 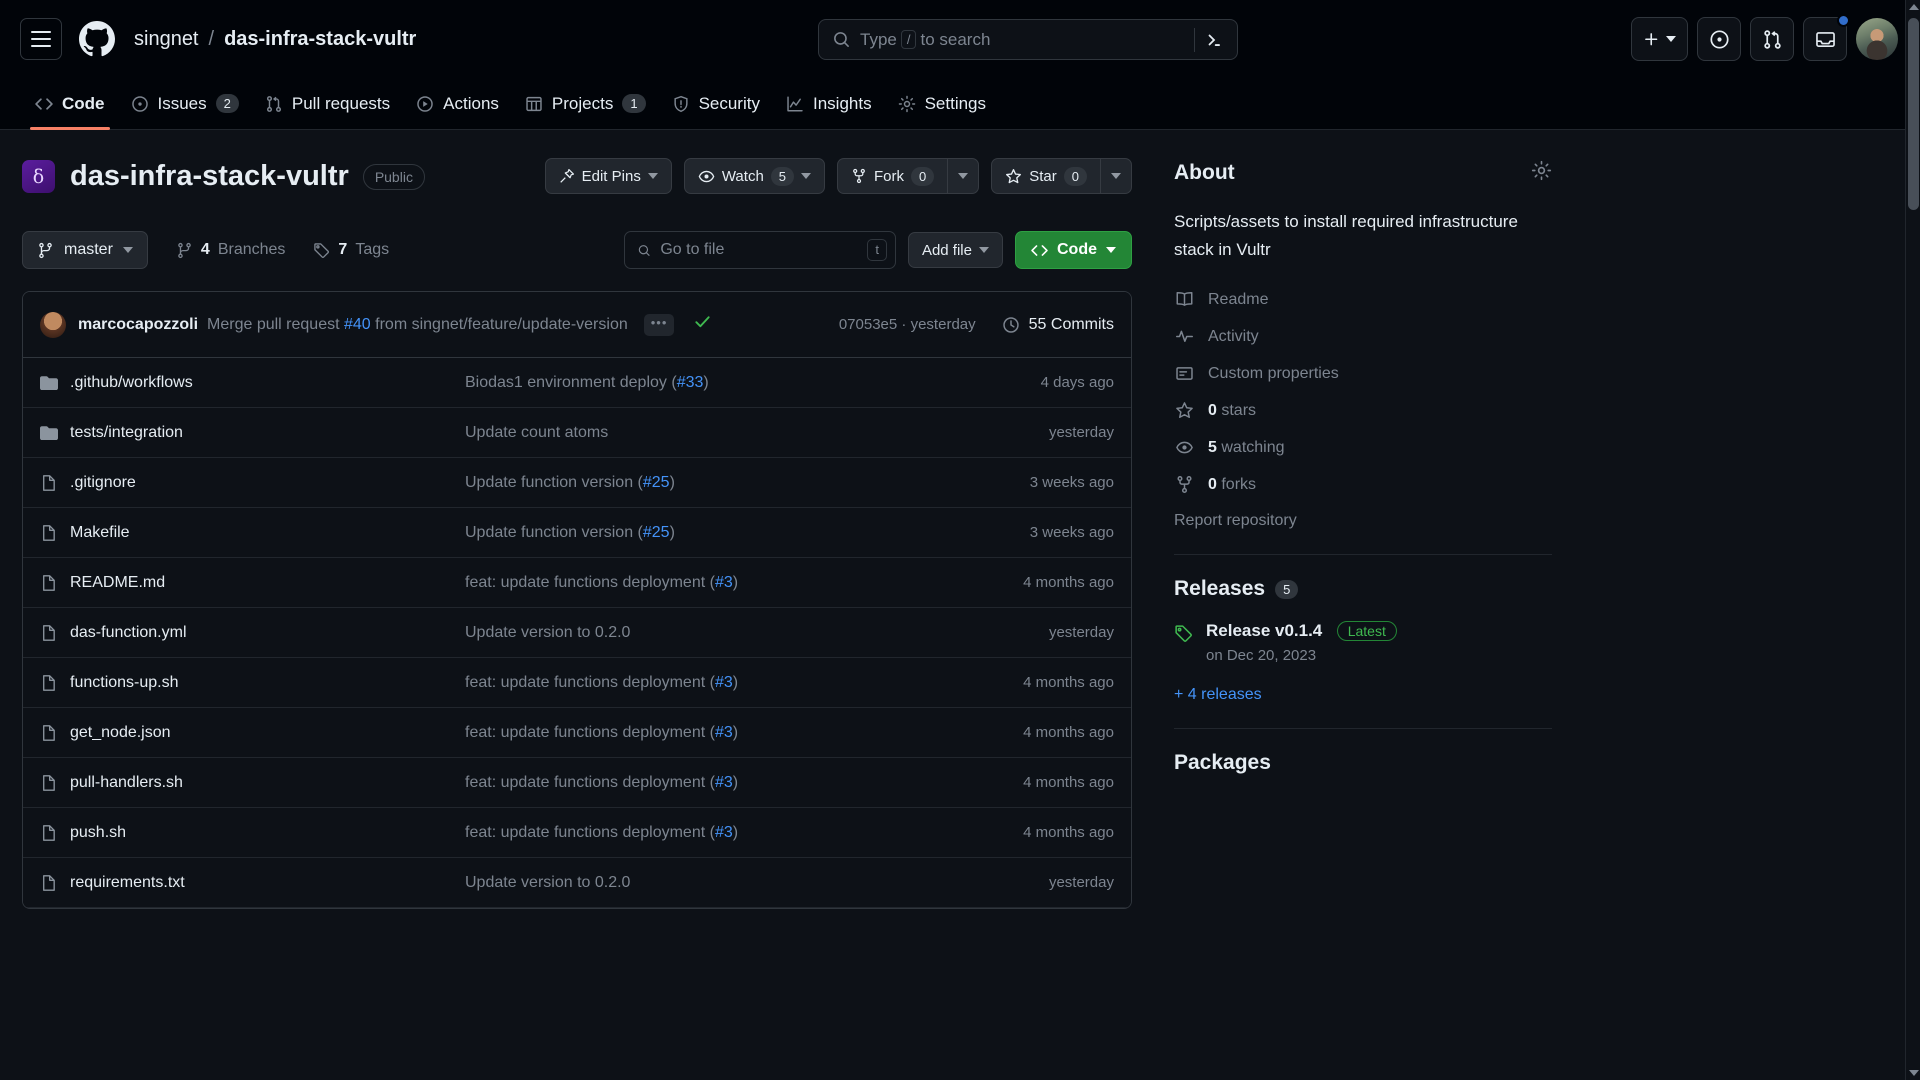 I want to click on sidebar-item-custom-properties: Custom properties, so click(x=1363, y=373).